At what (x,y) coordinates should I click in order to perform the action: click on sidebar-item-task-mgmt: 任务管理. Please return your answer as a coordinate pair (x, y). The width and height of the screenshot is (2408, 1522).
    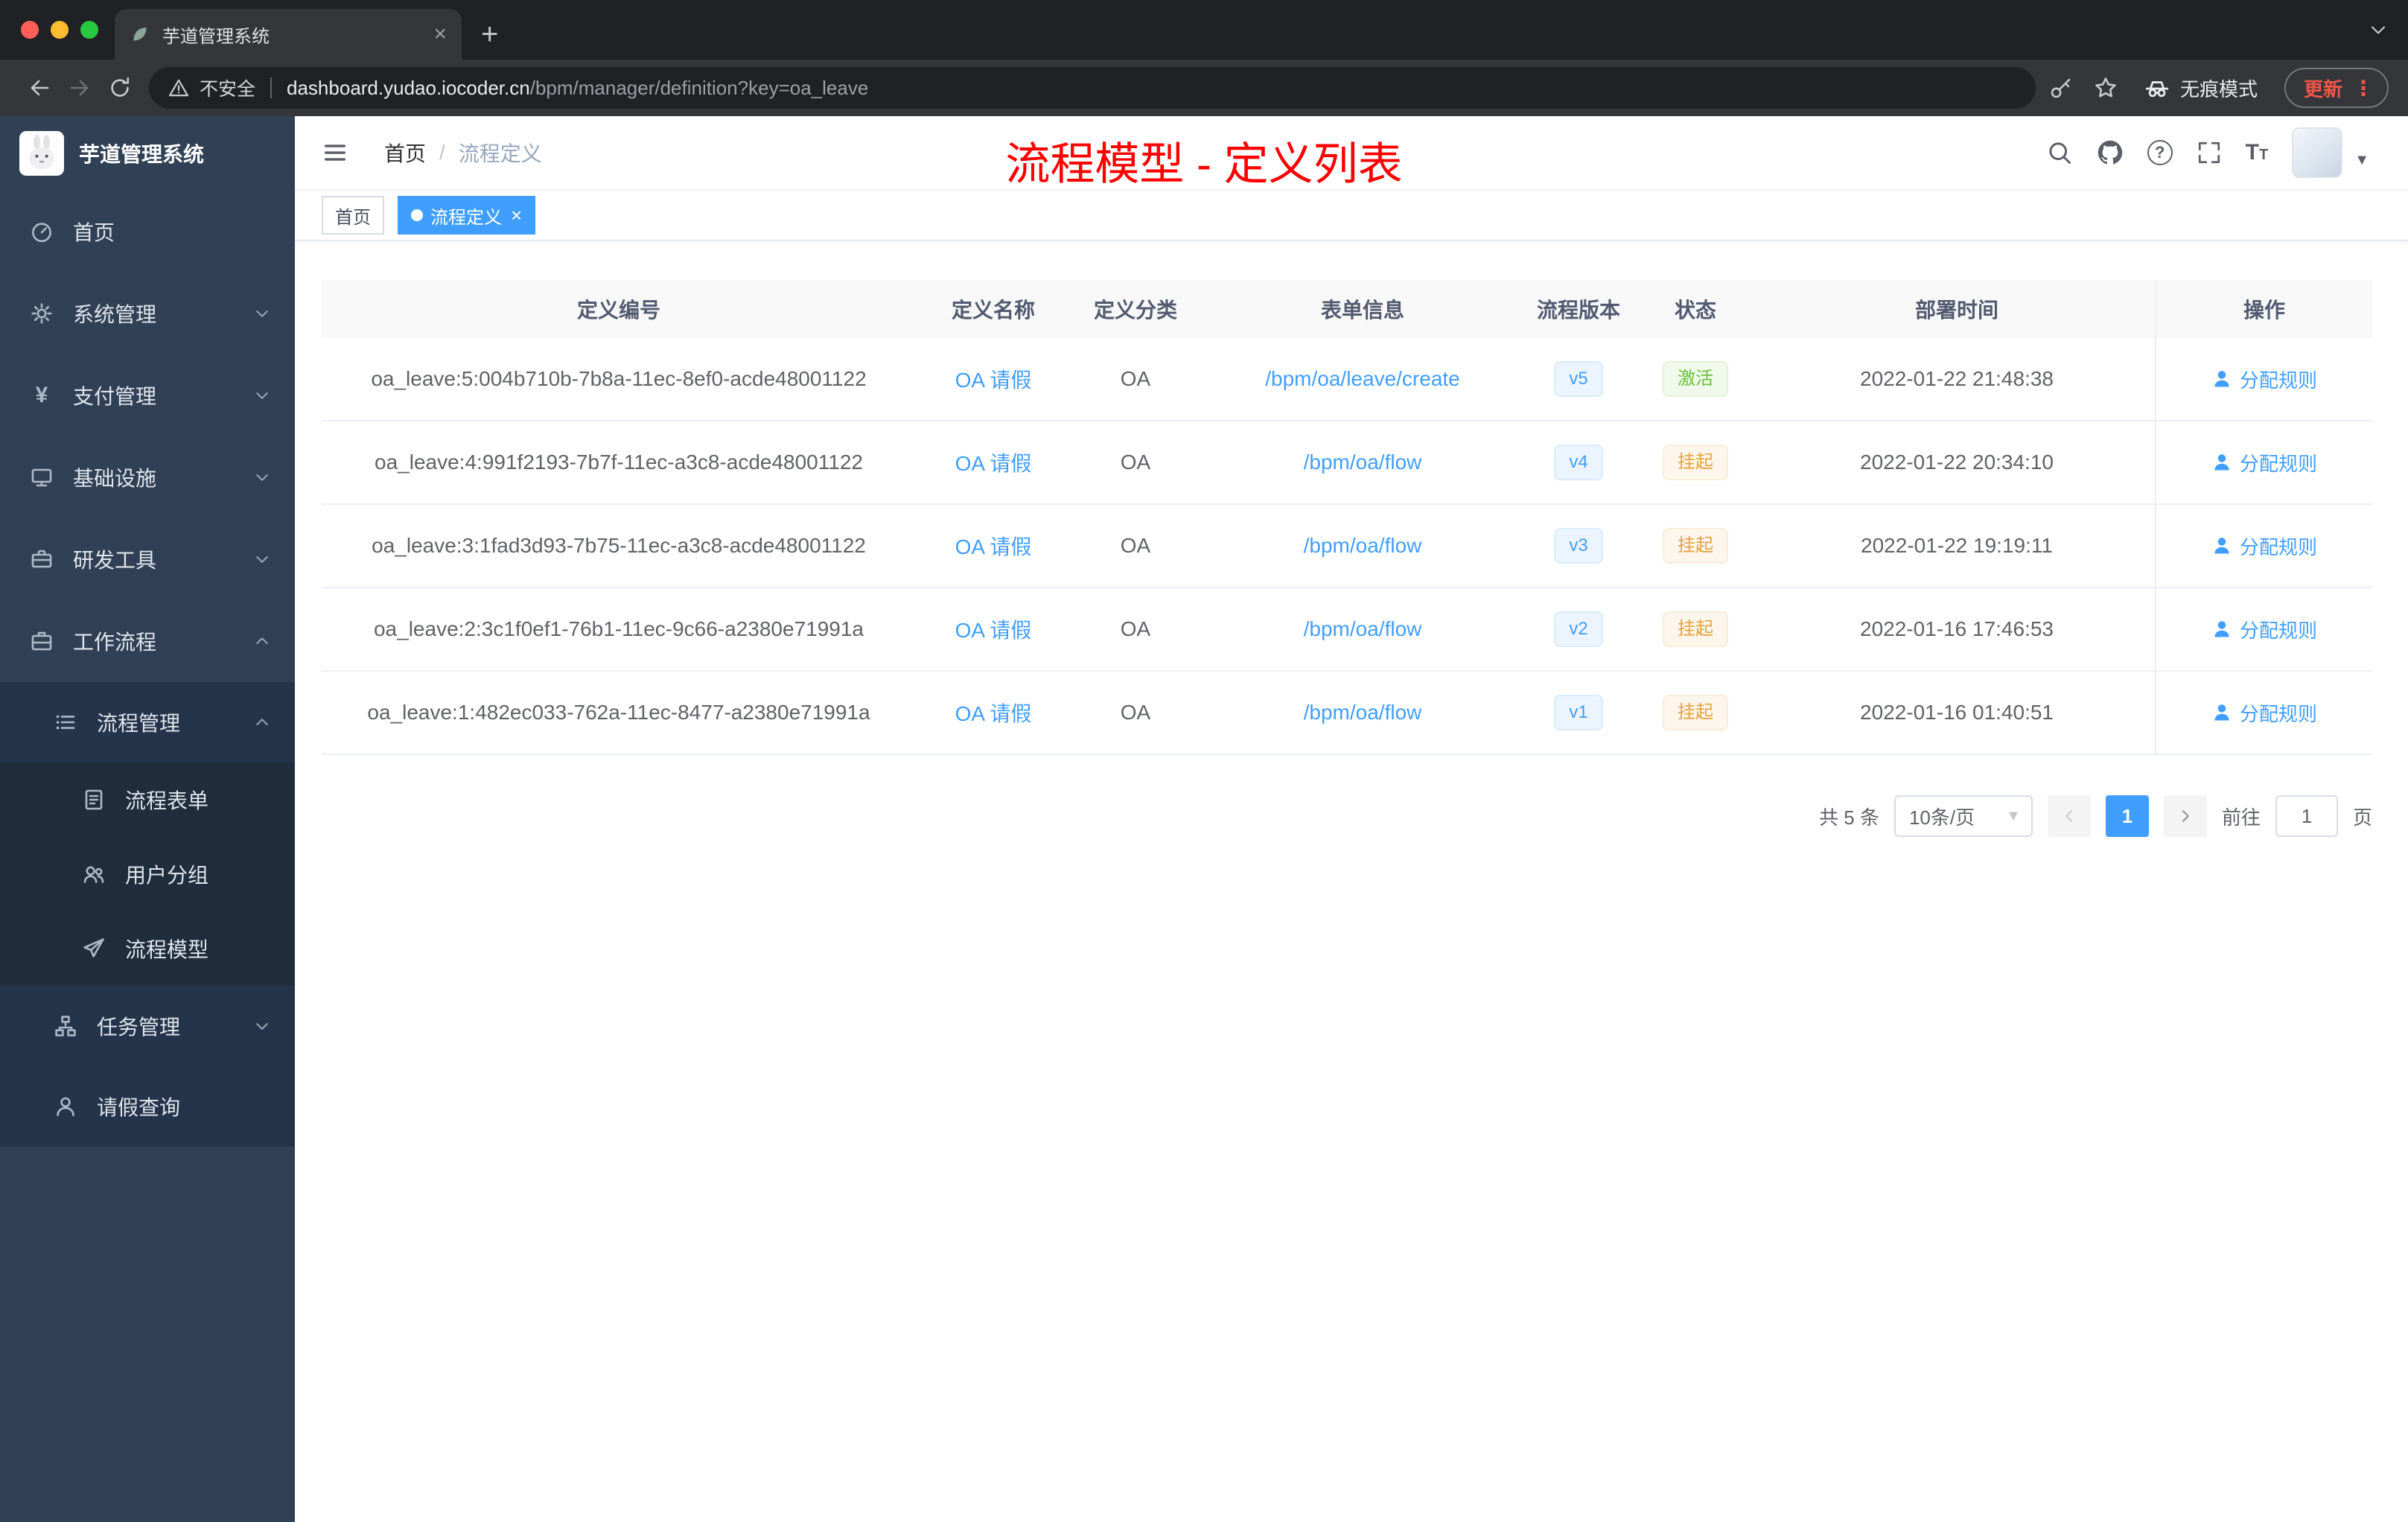
    Looking at the image, I should click on (147, 1026).